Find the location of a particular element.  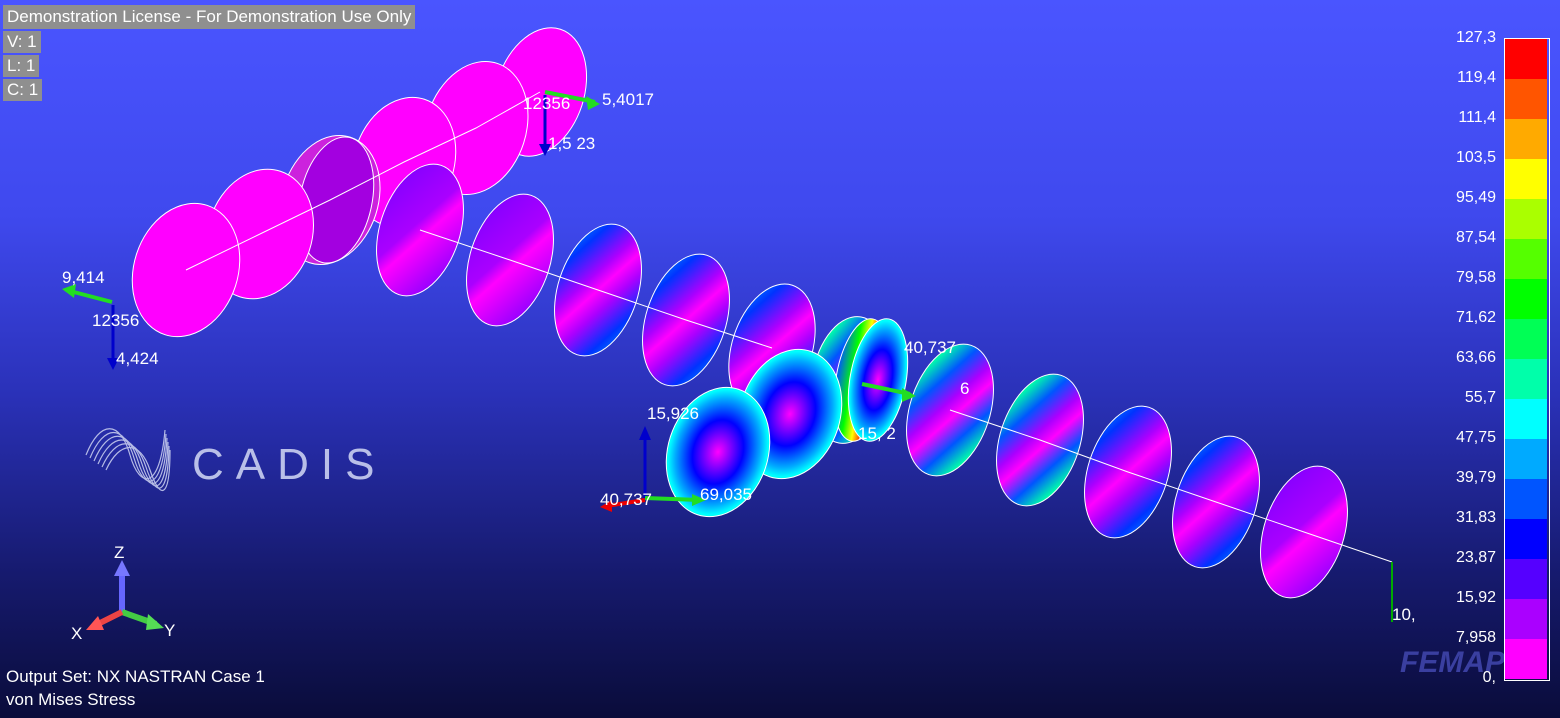

legend-label: 103,5 is located at coordinates (1475, 157).